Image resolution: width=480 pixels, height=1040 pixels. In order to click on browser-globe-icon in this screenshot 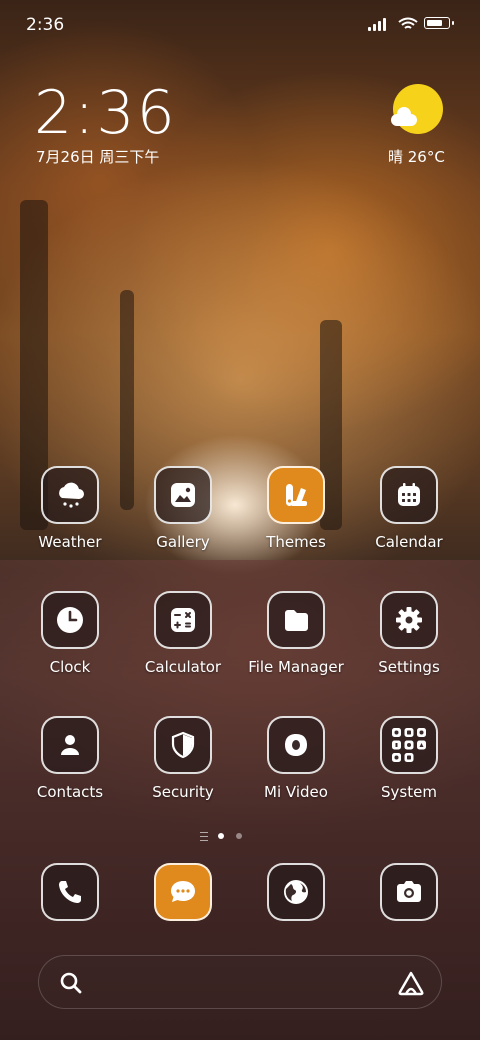, I will do `click(296, 892)`.